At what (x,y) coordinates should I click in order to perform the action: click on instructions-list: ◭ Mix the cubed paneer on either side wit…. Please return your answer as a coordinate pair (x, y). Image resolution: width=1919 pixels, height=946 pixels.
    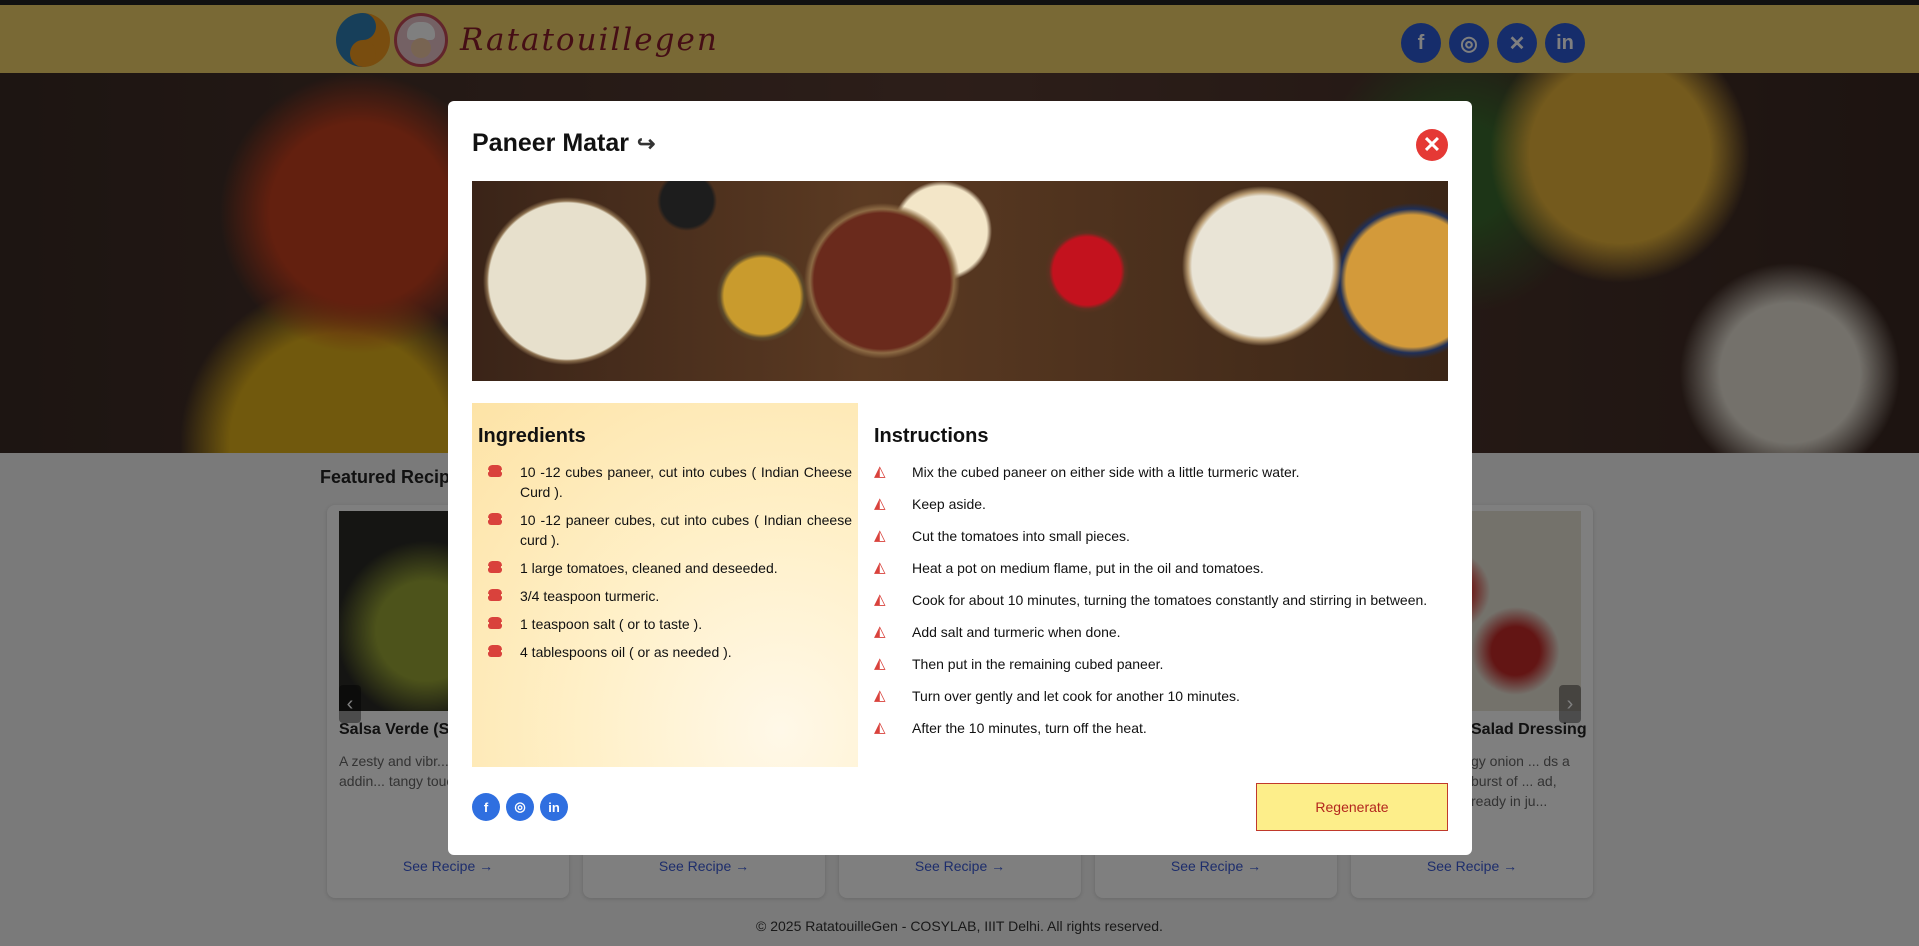
    Looking at the image, I should click on (1157, 600).